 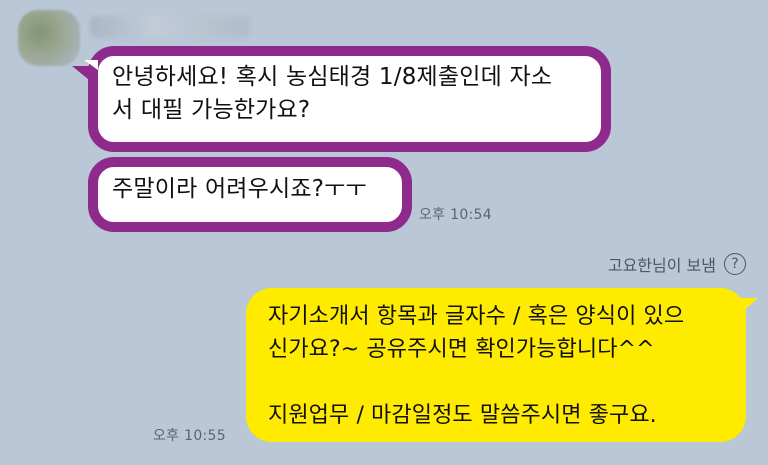 I want to click on sent-by-indicator: 고요한님이 보냄 ?, so click(x=677, y=264).